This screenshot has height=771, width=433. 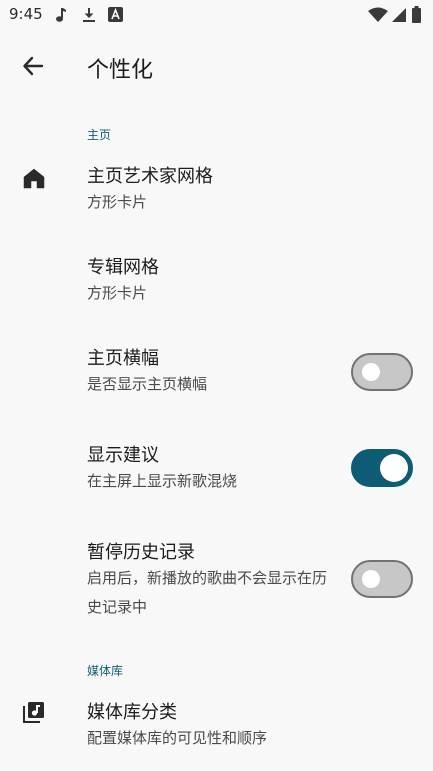 What do you see at coordinates (99, 135) in the screenshot?
I see `section-header-home: 主页` at bounding box center [99, 135].